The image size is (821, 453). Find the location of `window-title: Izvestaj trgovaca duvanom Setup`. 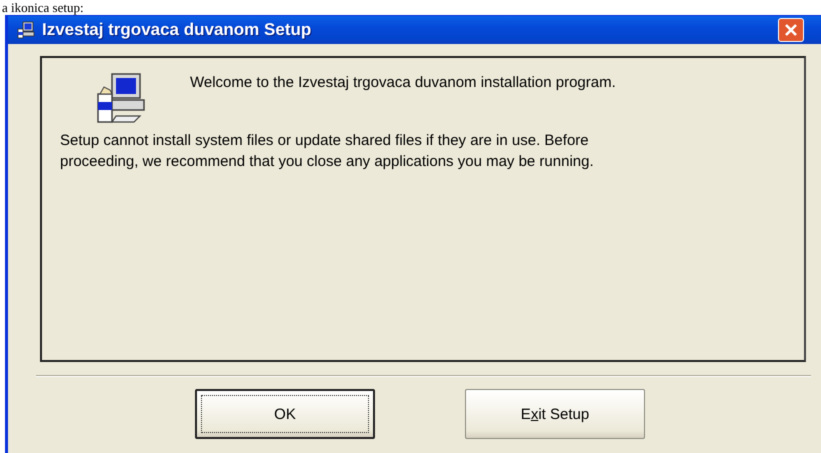

window-title: Izvestaj trgovaca duvanom Setup is located at coordinates (177, 30).